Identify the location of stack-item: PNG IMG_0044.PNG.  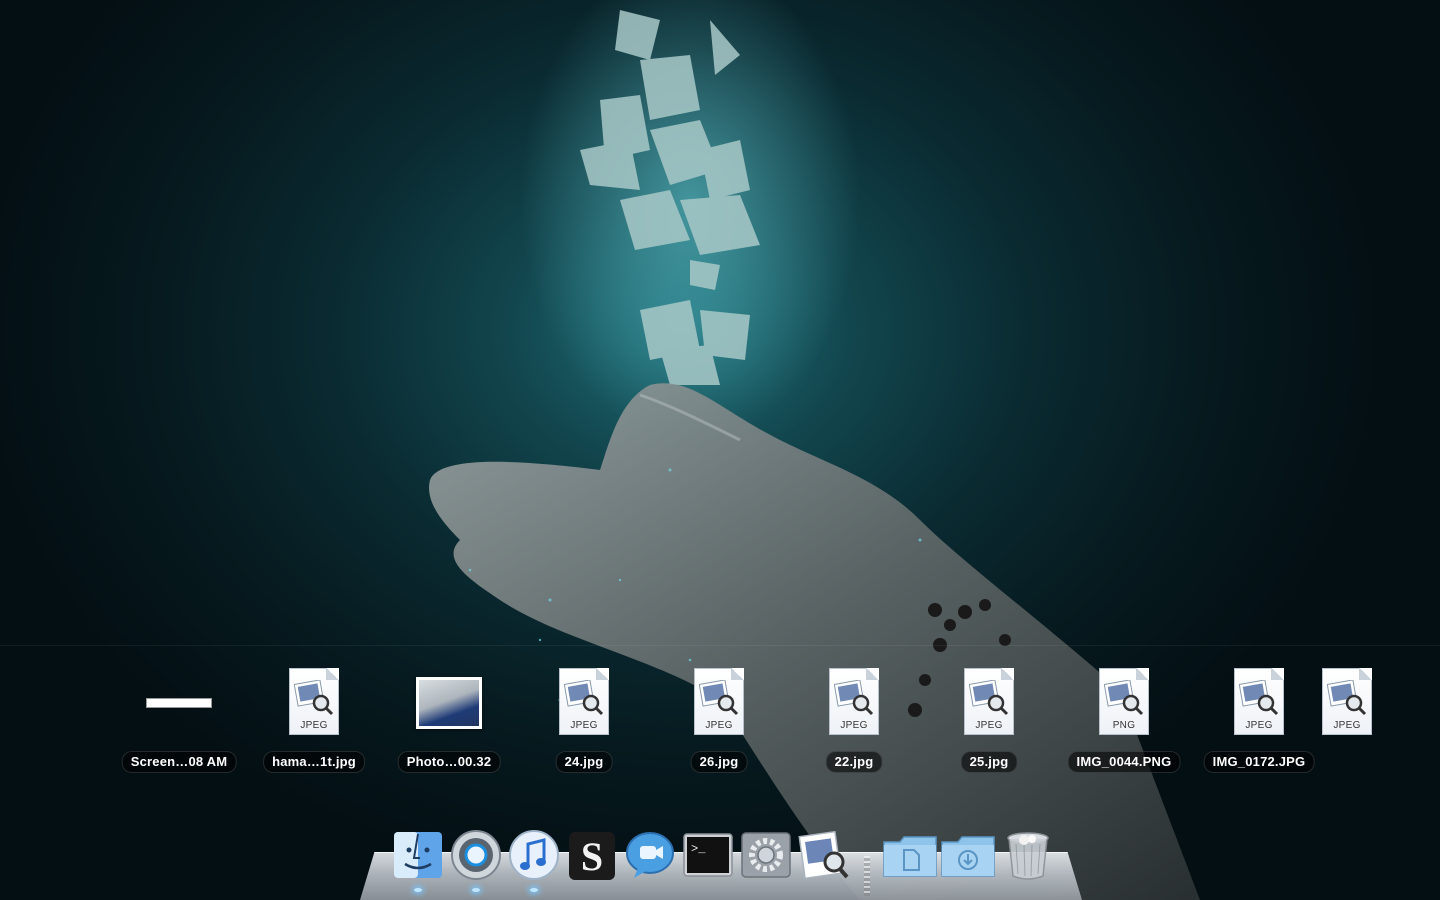
(1124, 723).